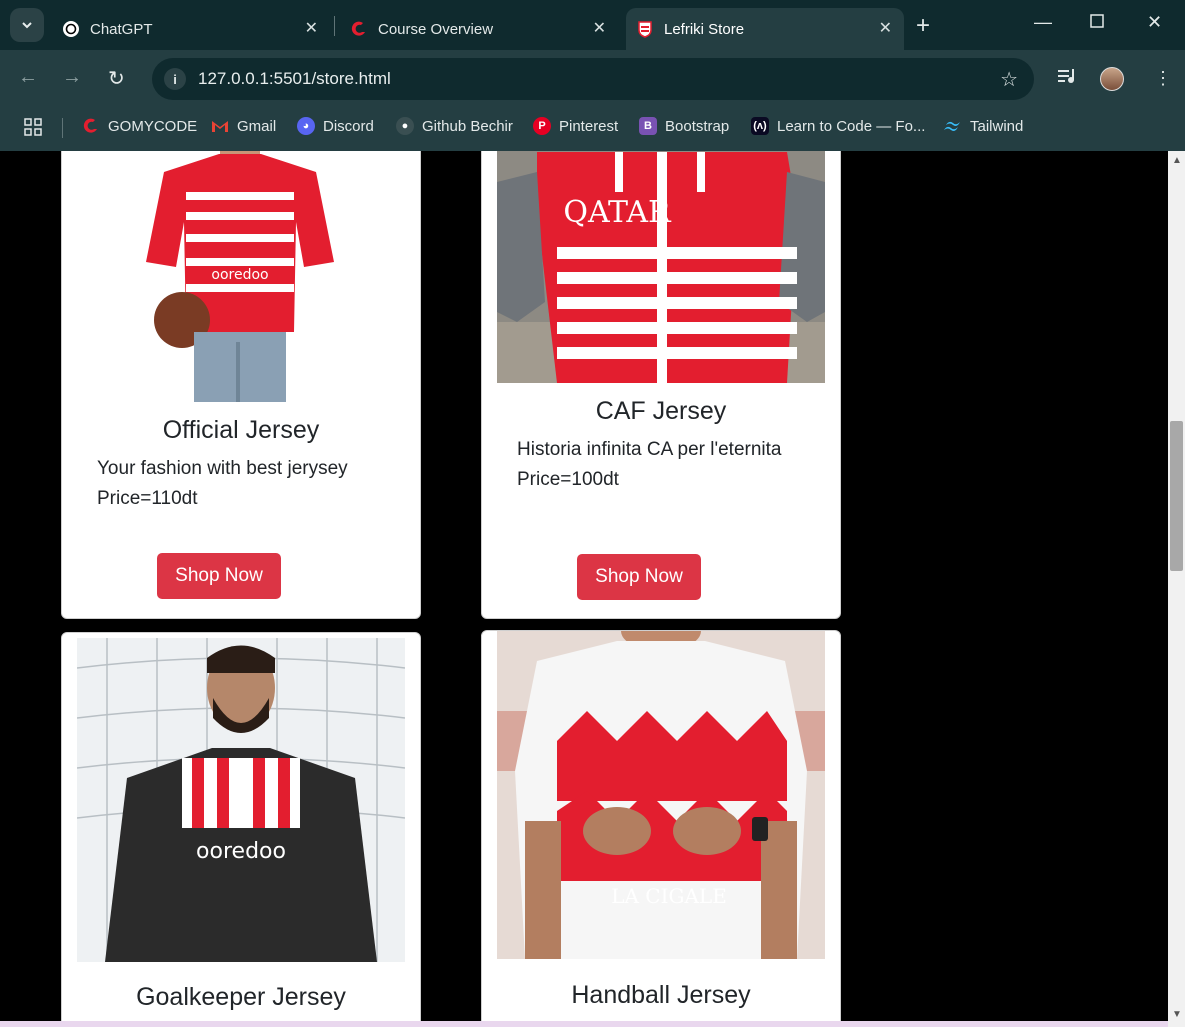 This screenshot has height=1027, width=1185. I want to click on tab-course-overview: Course Overview ✕, so click(479, 29).